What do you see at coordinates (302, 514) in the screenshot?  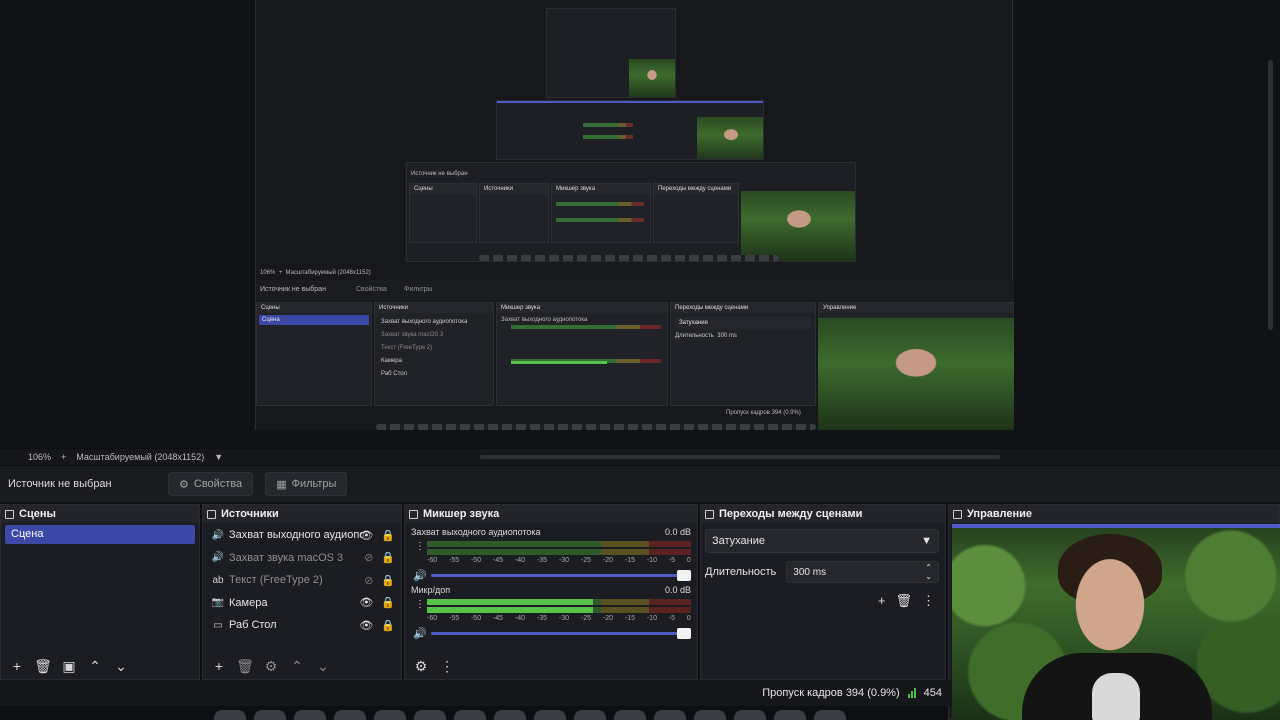 I see `sources-dock-title: Источники` at bounding box center [302, 514].